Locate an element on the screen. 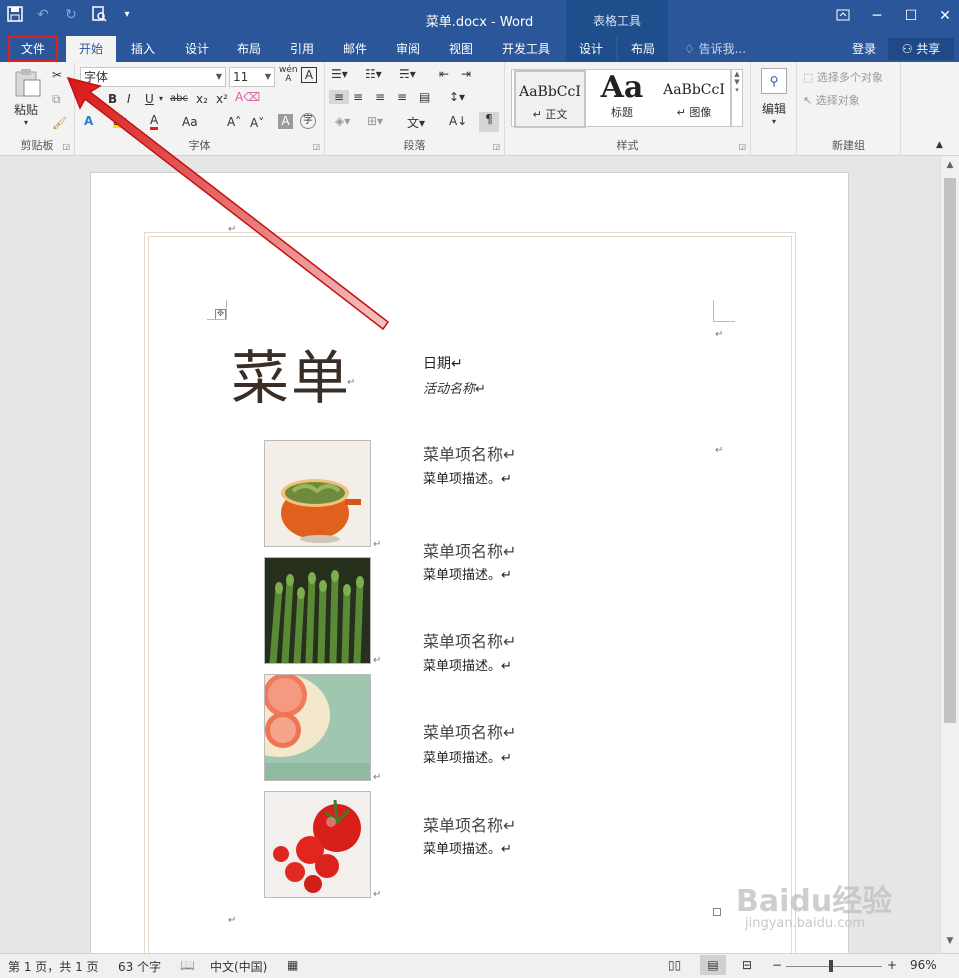 This screenshot has height=978, width=959. highlight-icon: ab is located at coordinates (120, 121).